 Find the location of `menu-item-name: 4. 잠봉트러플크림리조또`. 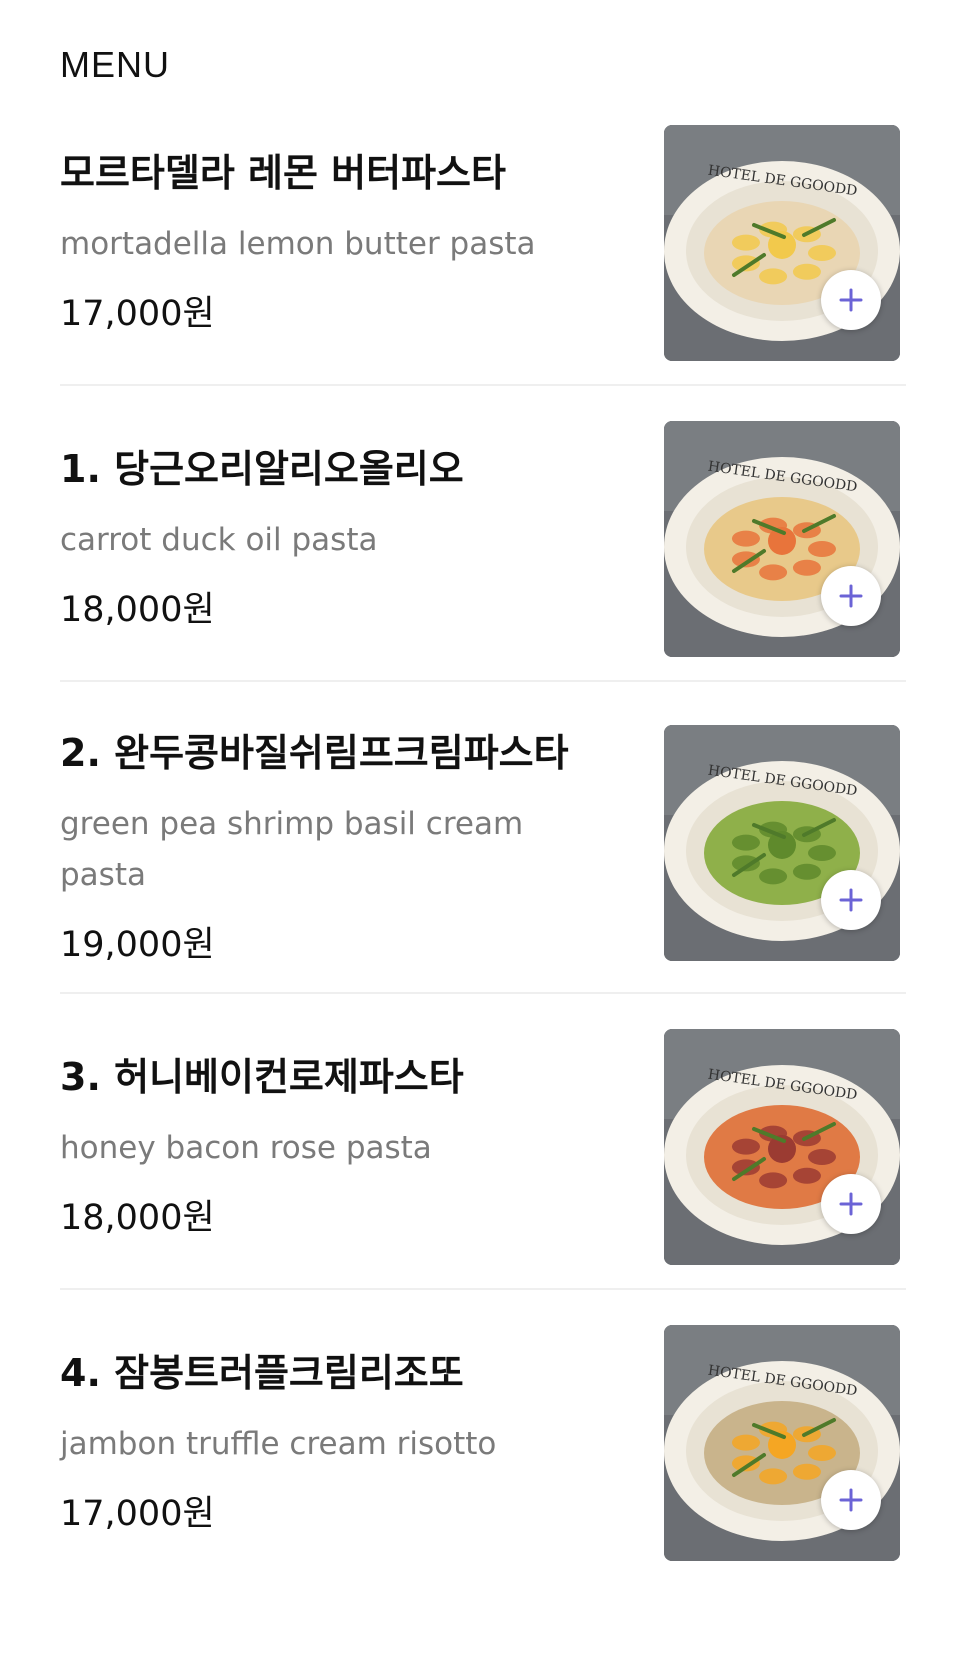

menu-item-name: 4. 잠봉트러플크림리조또 is located at coordinates (262, 1373).